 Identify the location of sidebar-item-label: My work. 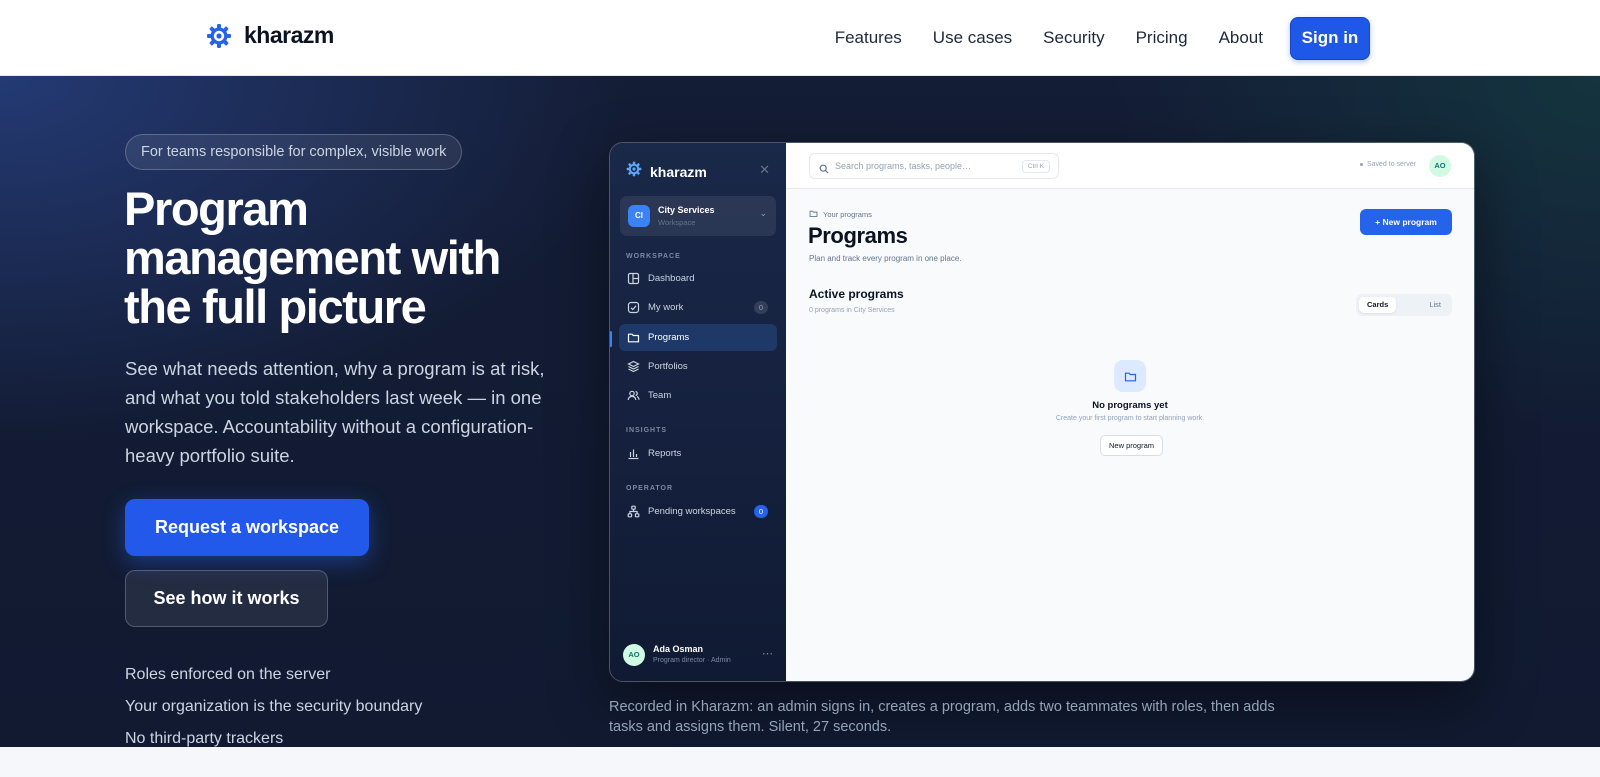
(666, 307).